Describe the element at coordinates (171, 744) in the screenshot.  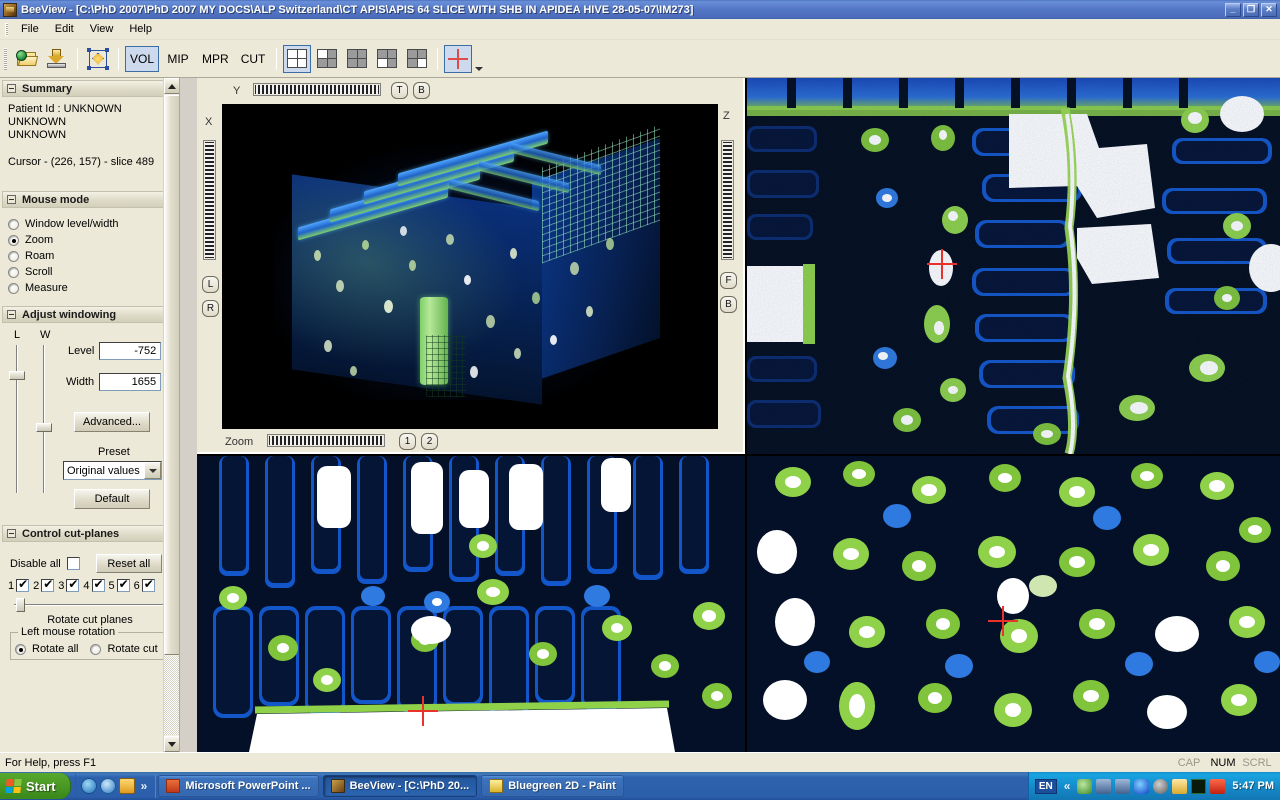
I see `scroll-down-button` at that location.